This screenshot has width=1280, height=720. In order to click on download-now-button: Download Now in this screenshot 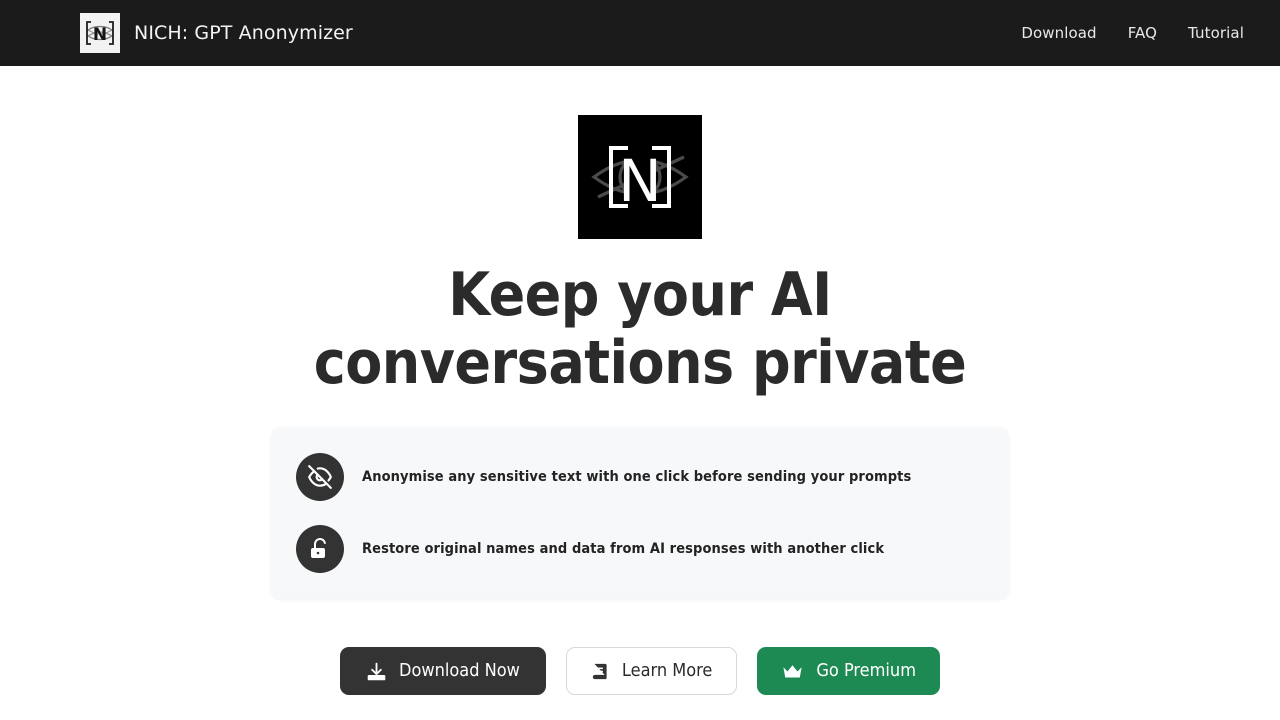, I will do `click(443, 671)`.